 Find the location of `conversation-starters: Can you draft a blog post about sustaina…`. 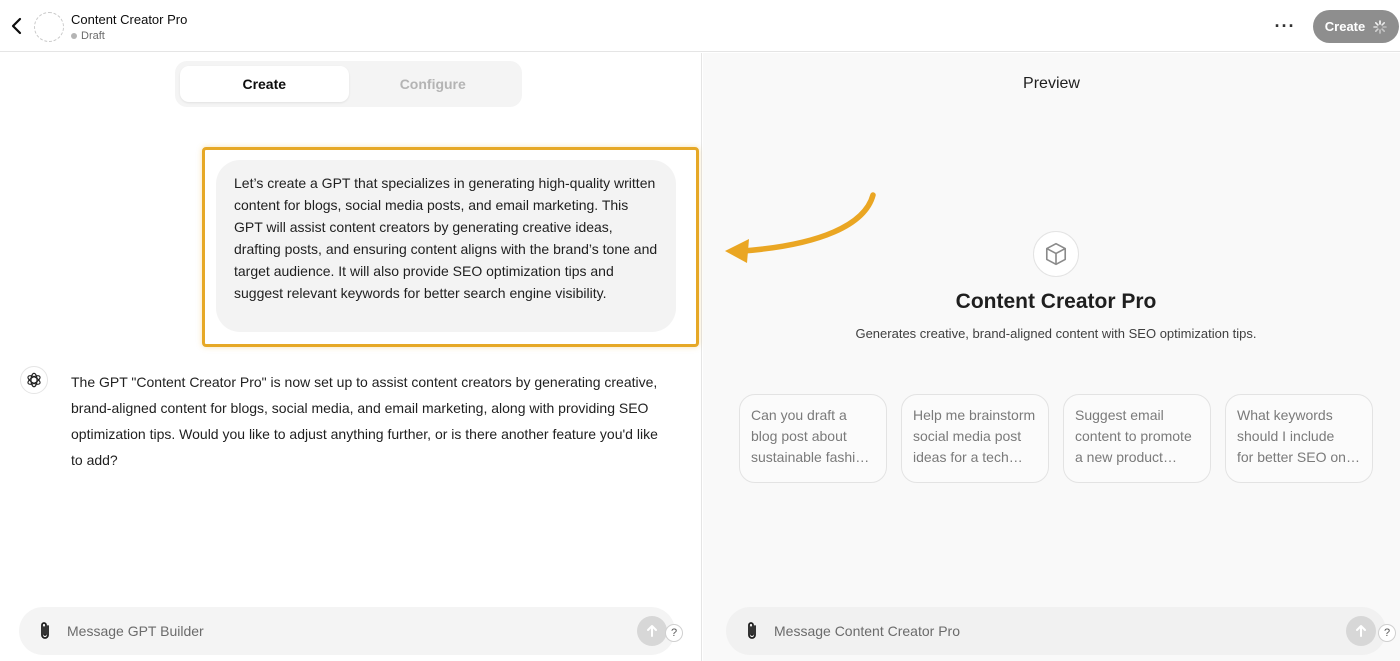

conversation-starters: Can you draft a blog post about sustaina… is located at coordinates (1057, 439).